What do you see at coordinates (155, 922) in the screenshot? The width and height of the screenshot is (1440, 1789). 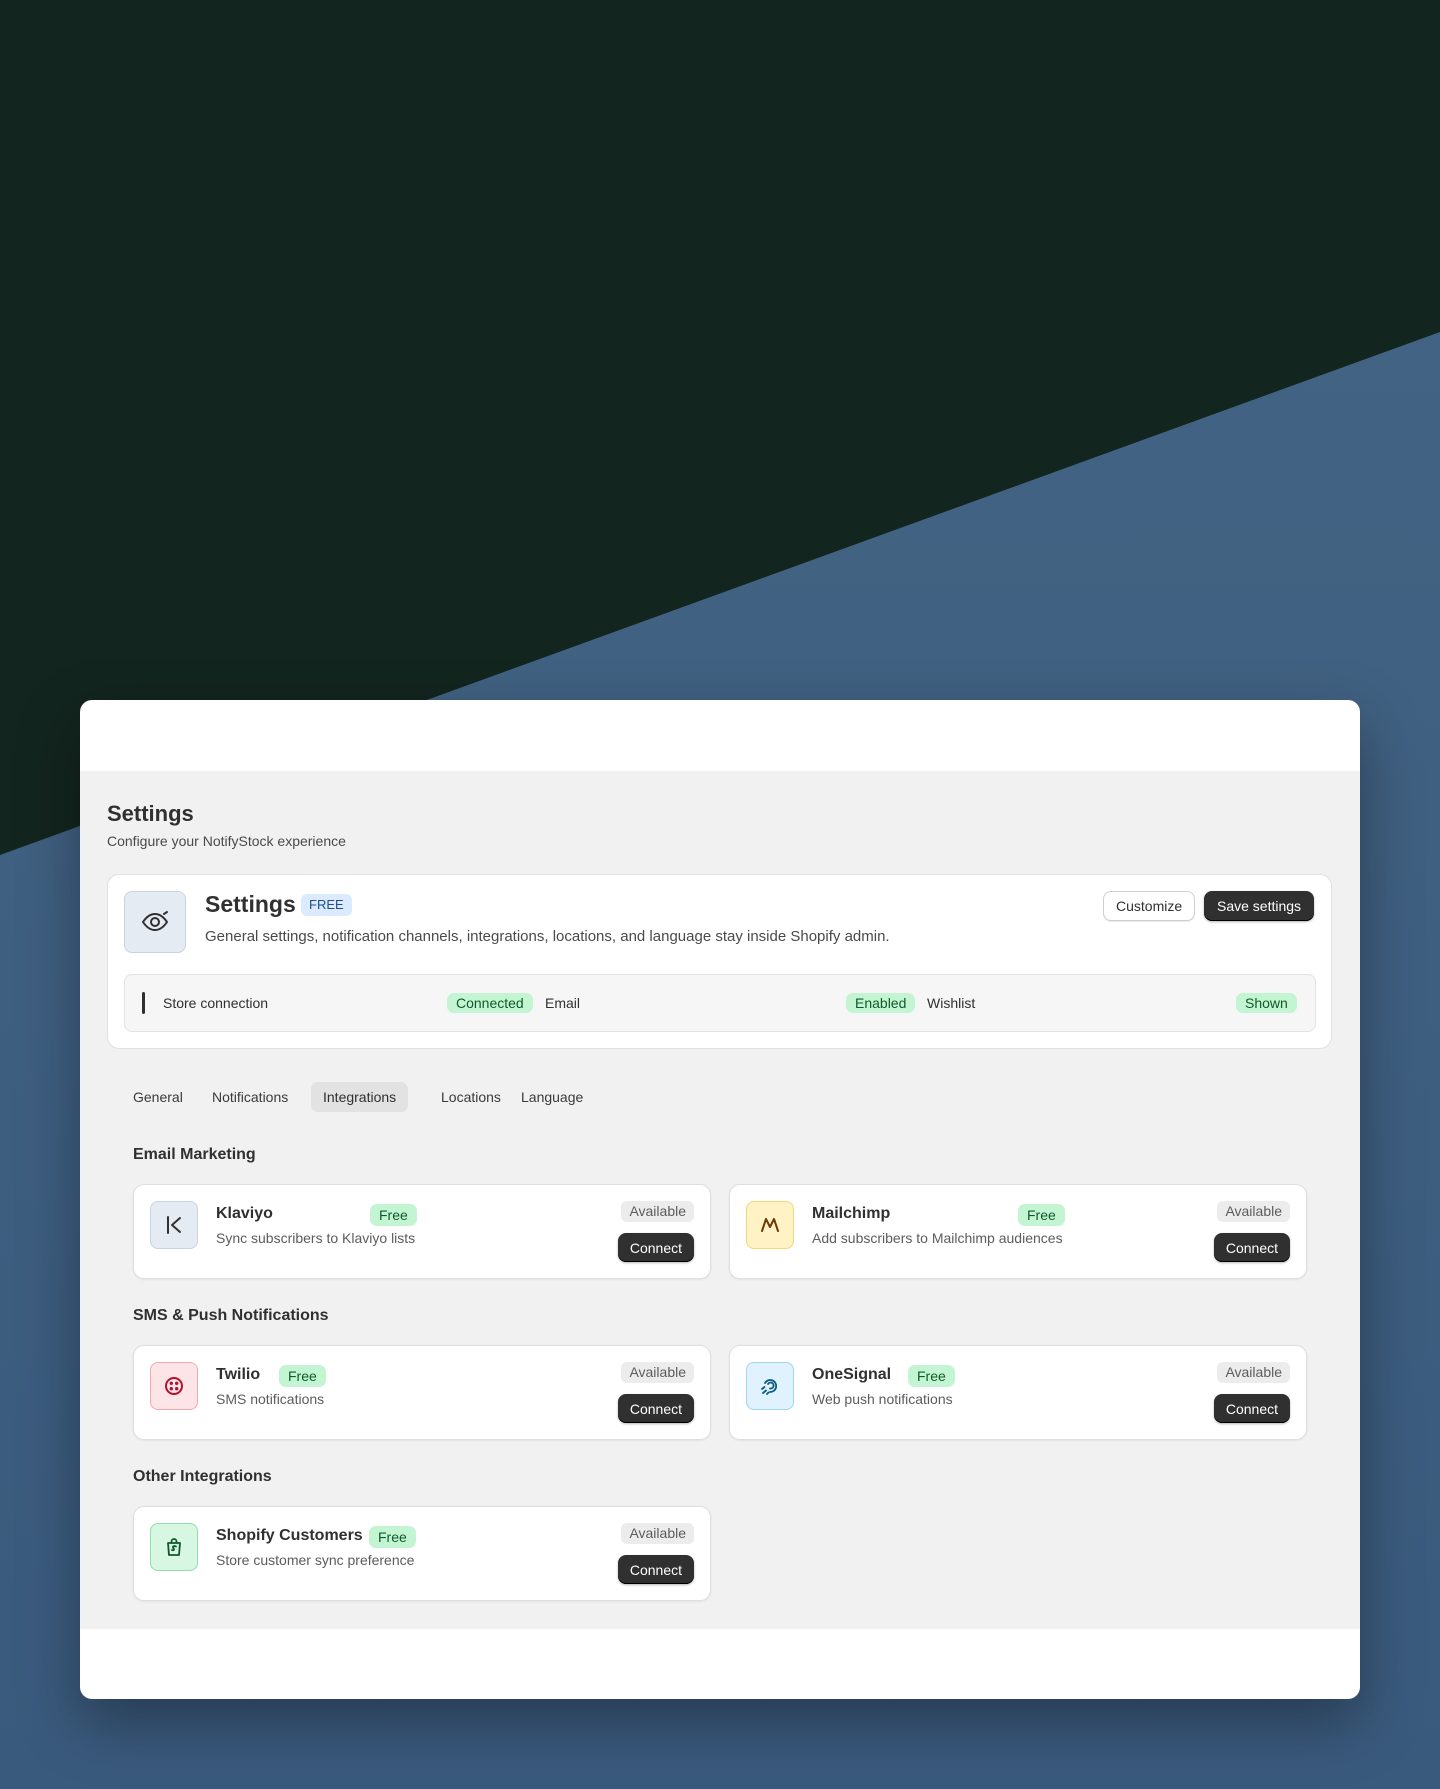 I see `eye-icon` at bounding box center [155, 922].